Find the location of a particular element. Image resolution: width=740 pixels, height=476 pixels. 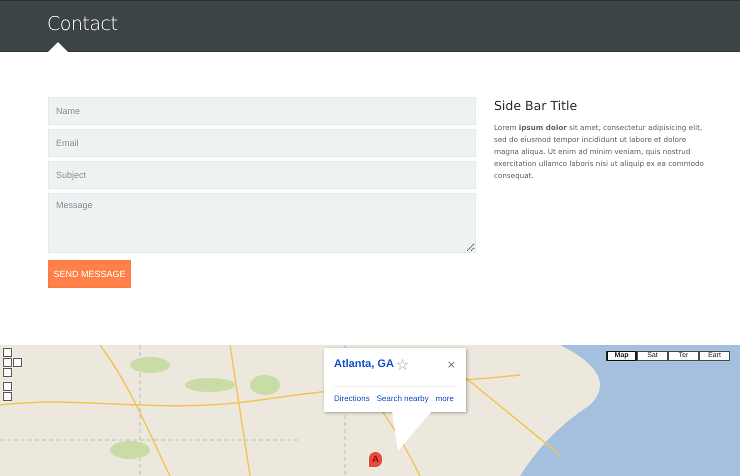

callout-tail-icon is located at coordinates (412, 431).